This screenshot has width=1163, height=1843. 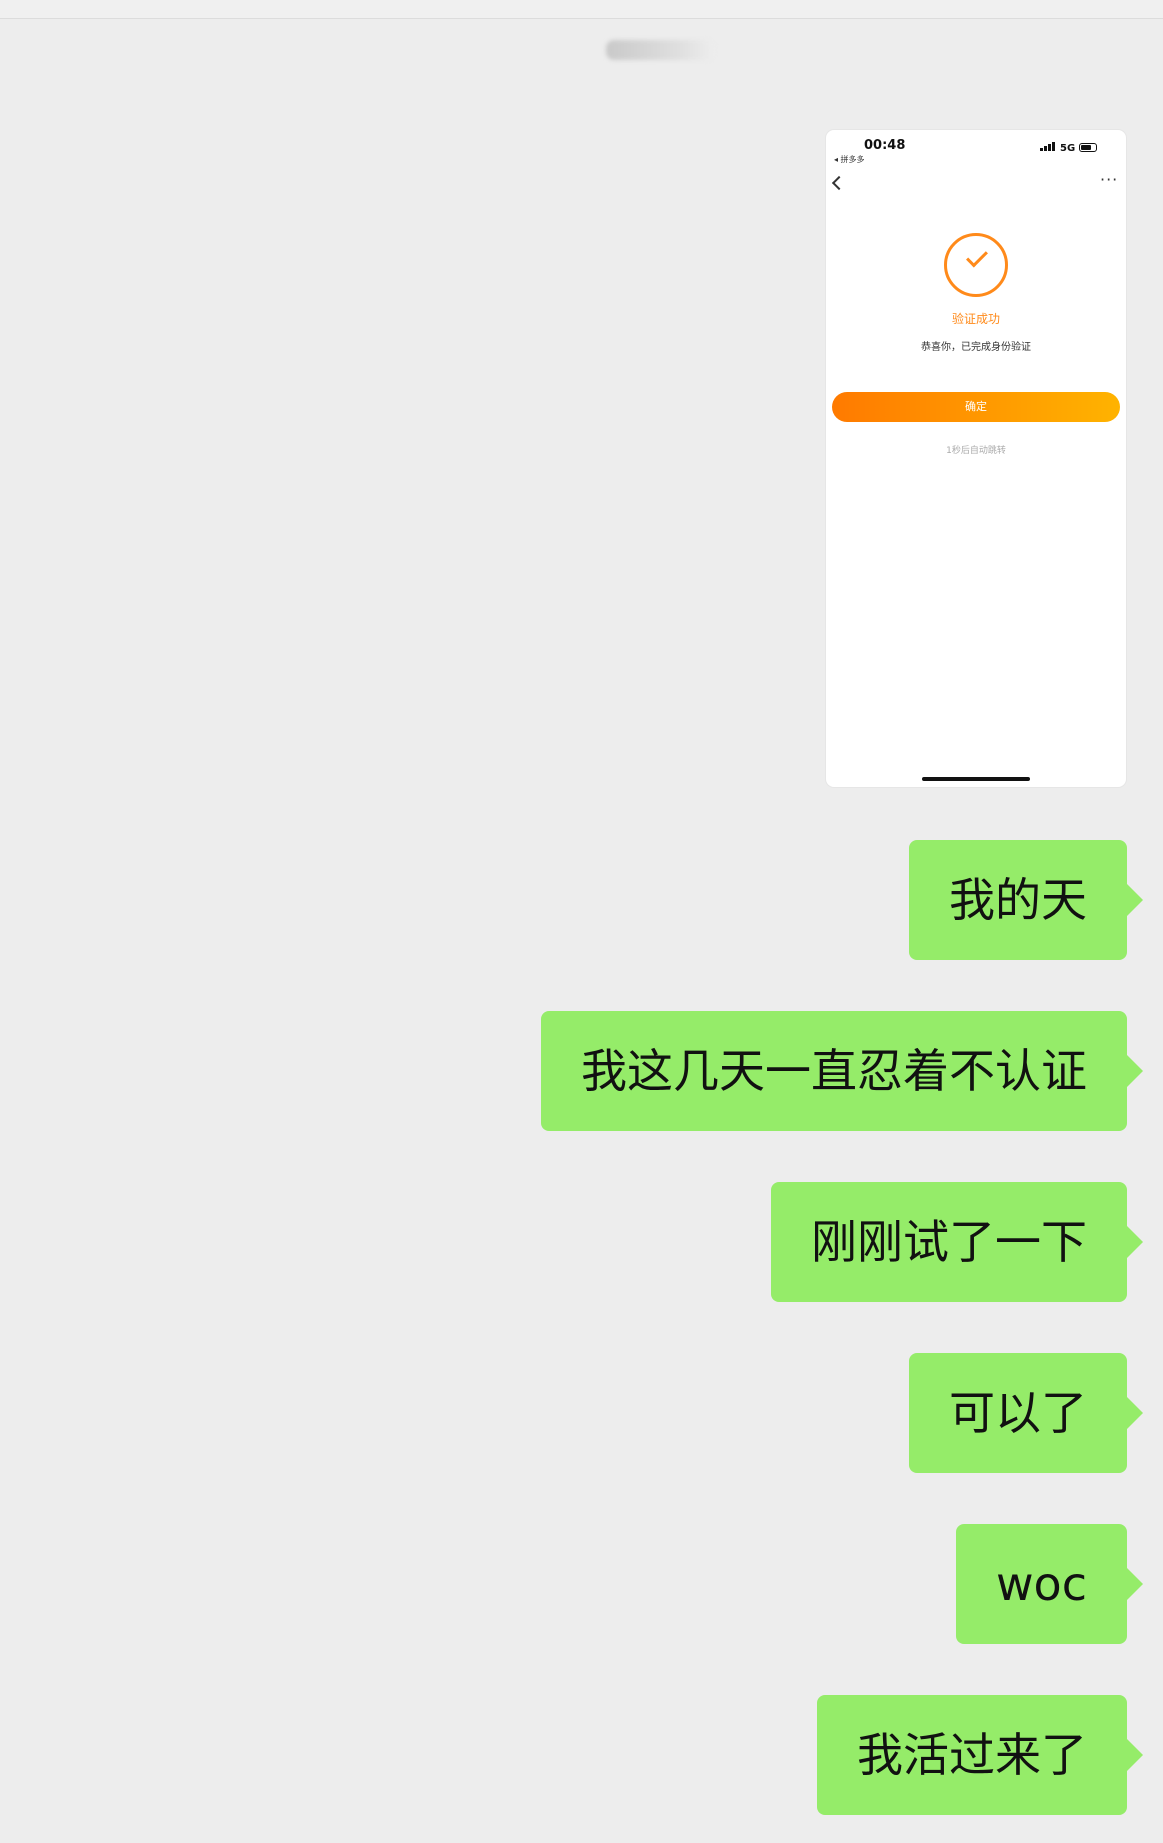 I want to click on check-circle-icon, so click(x=976, y=265).